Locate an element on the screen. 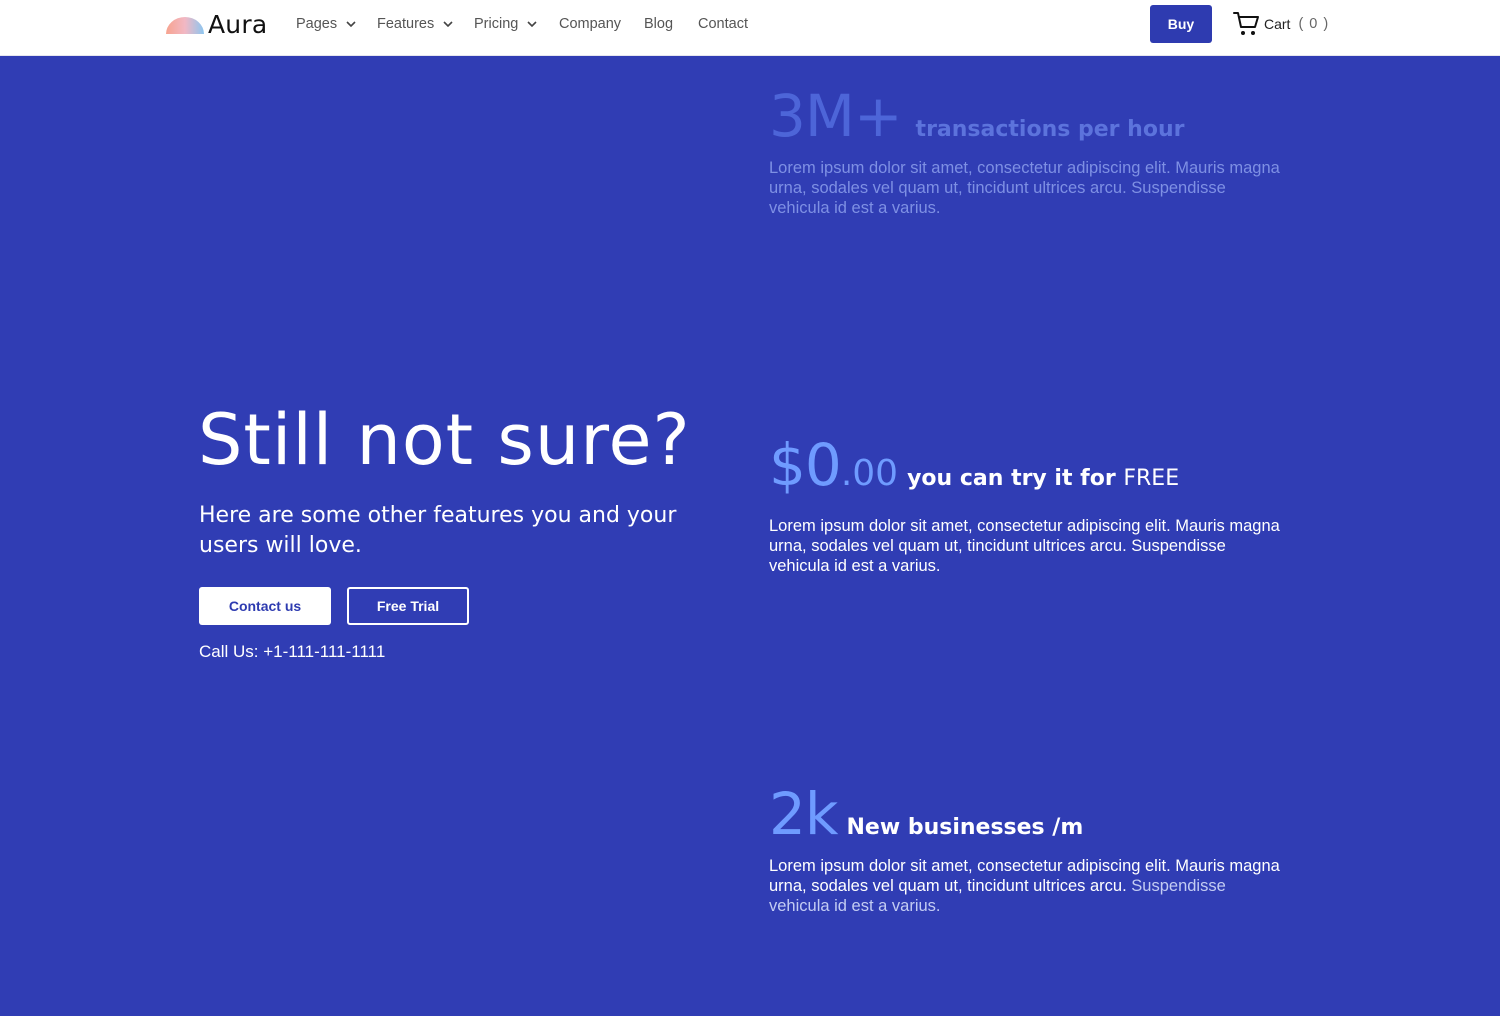 The image size is (1500, 1016). aura-logo-icon is located at coordinates (185, 25).